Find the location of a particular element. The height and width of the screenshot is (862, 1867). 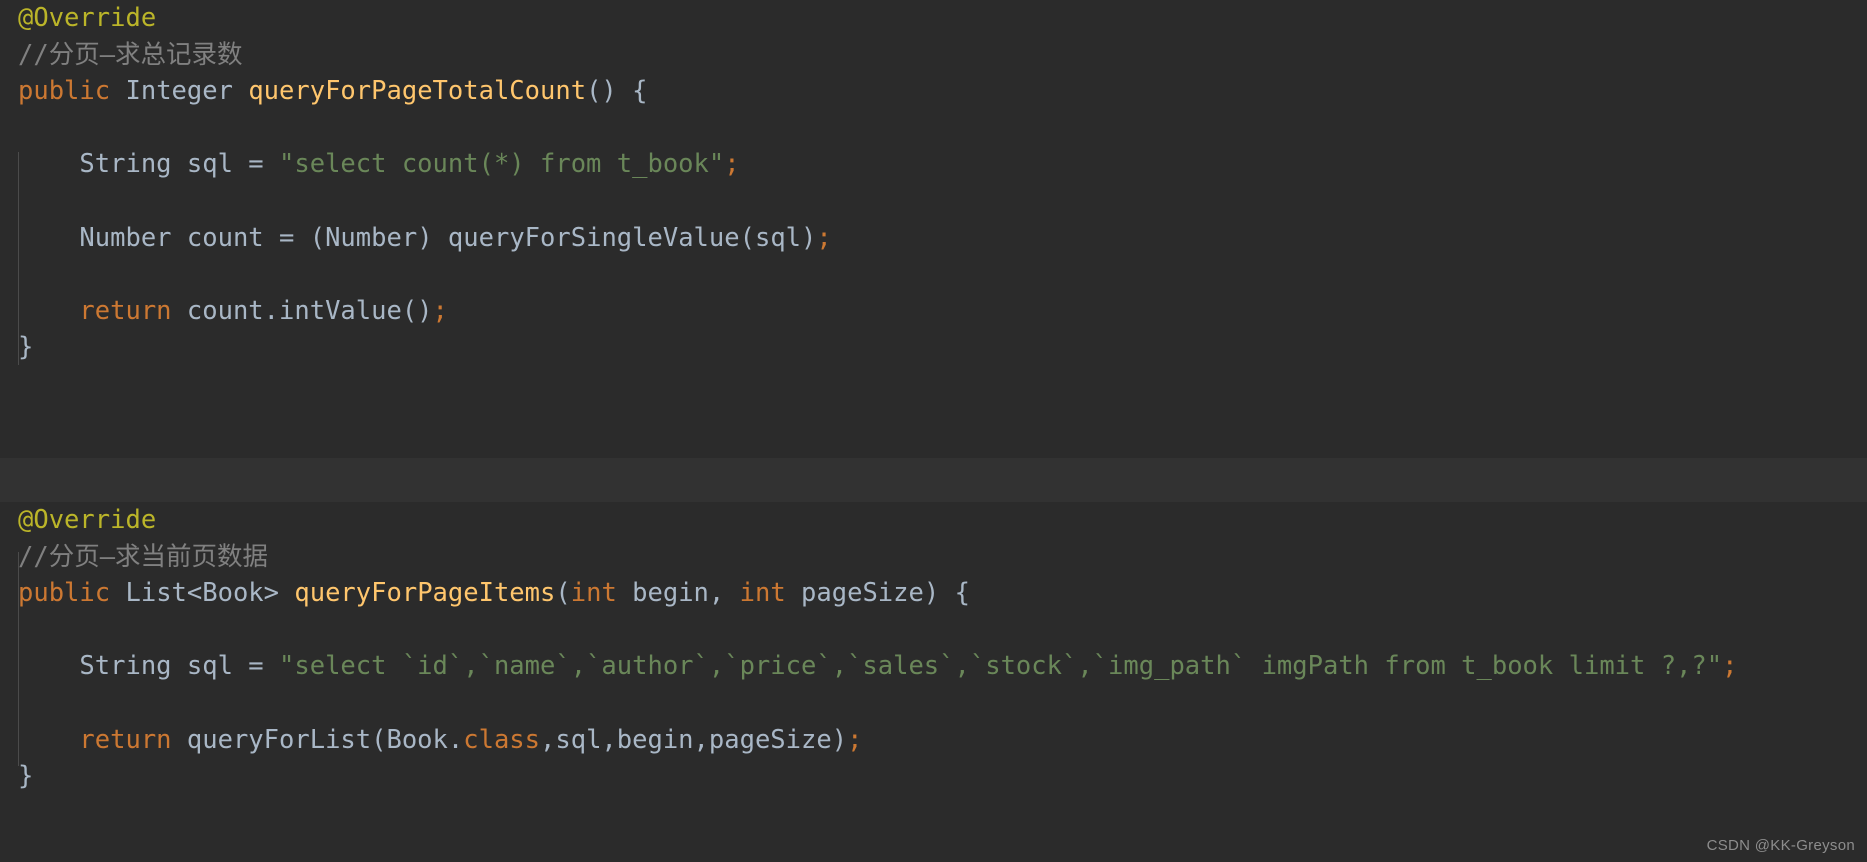

code-line: return count.intValue(); is located at coordinates (933, 311).